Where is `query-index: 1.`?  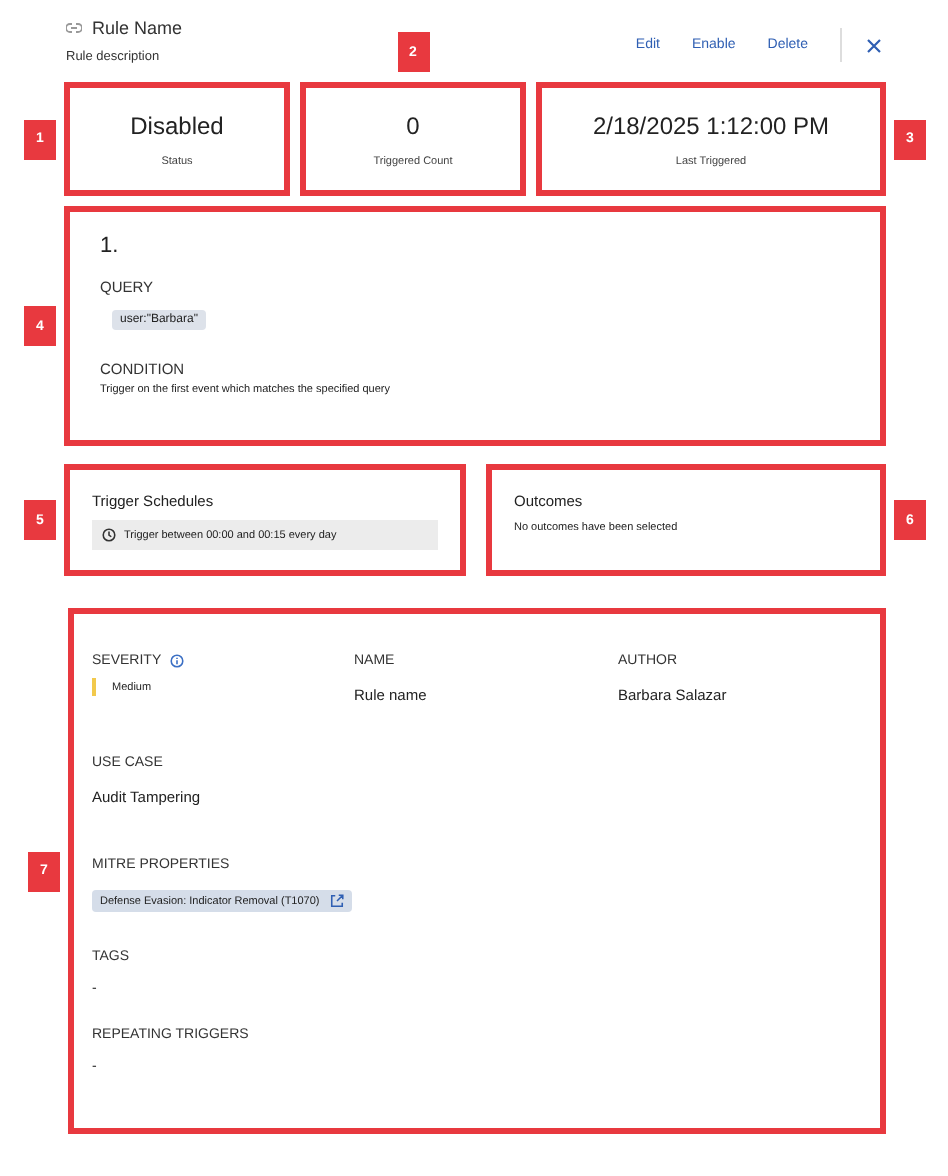 query-index: 1. is located at coordinates (110, 246).